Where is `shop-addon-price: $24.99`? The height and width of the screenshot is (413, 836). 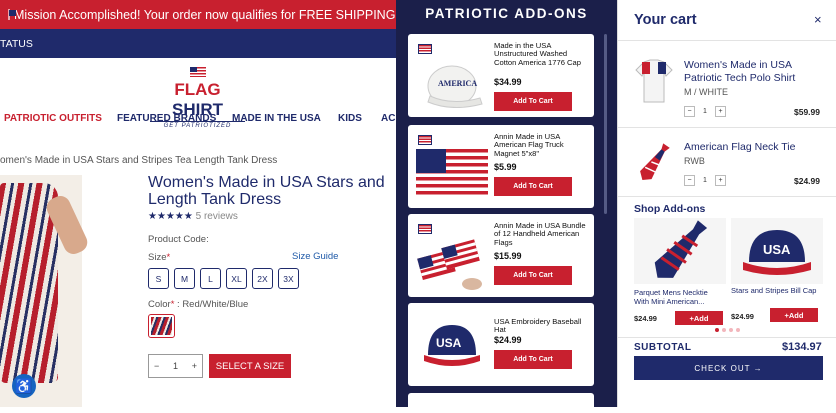
shop-addon-price: $24.99 is located at coordinates (742, 316).